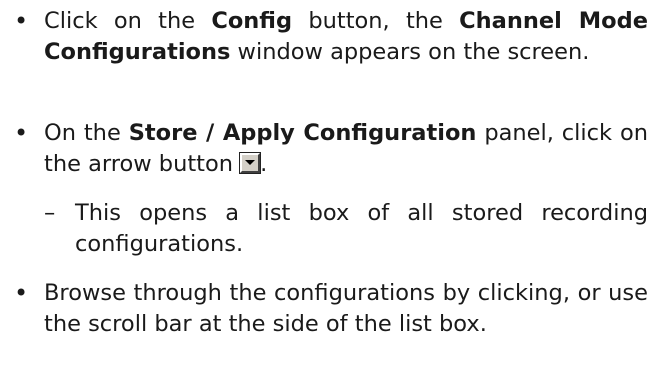 Image resolution: width=656 pixels, height=376 pixels. What do you see at coordinates (264, 164) in the screenshot?
I see `step-text: .` at bounding box center [264, 164].